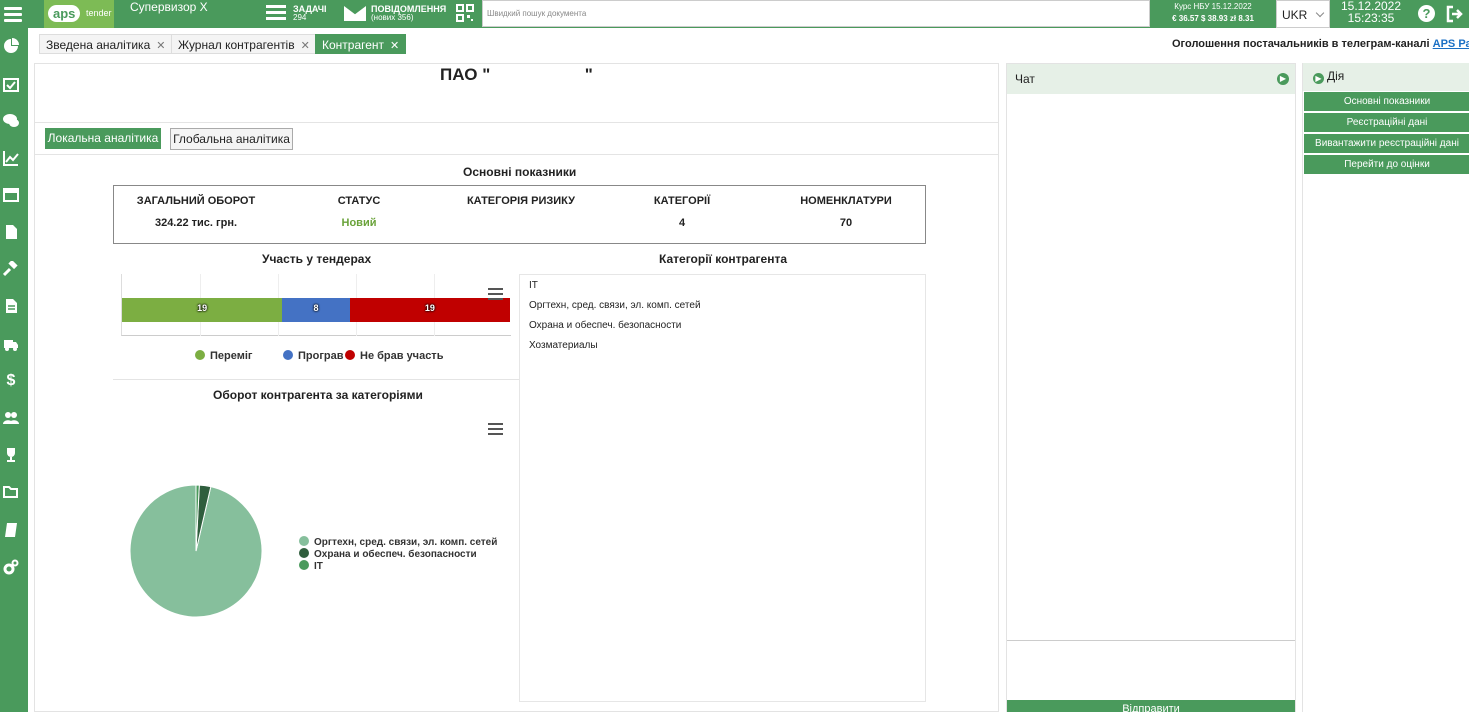  What do you see at coordinates (1386, 122) in the screenshot?
I see `registration-data-button: Реєстраційні дані` at bounding box center [1386, 122].